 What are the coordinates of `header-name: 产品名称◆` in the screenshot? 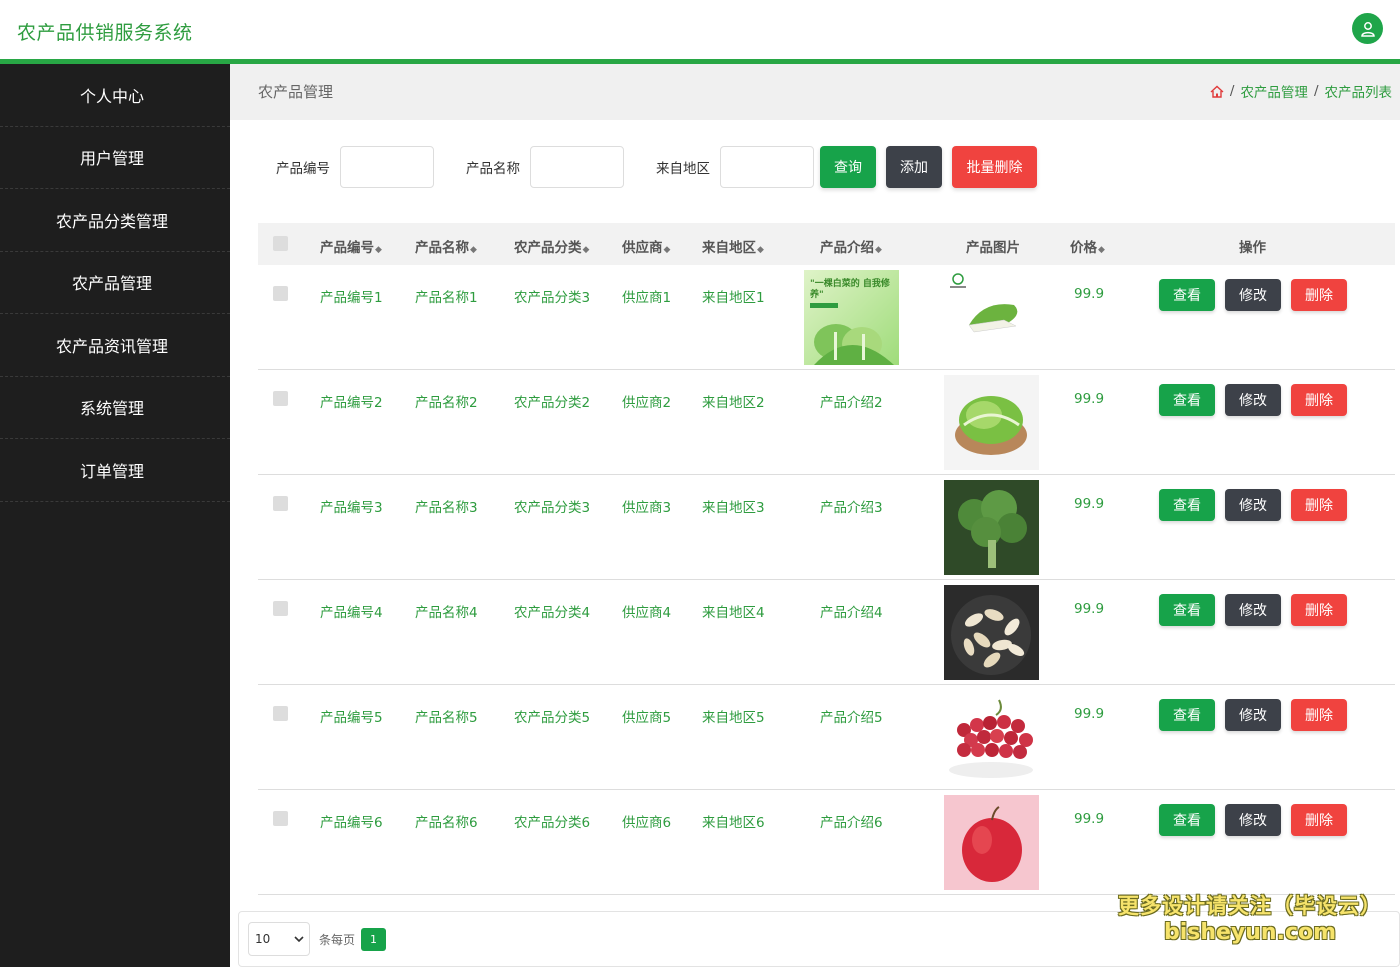 It's located at (446, 246).